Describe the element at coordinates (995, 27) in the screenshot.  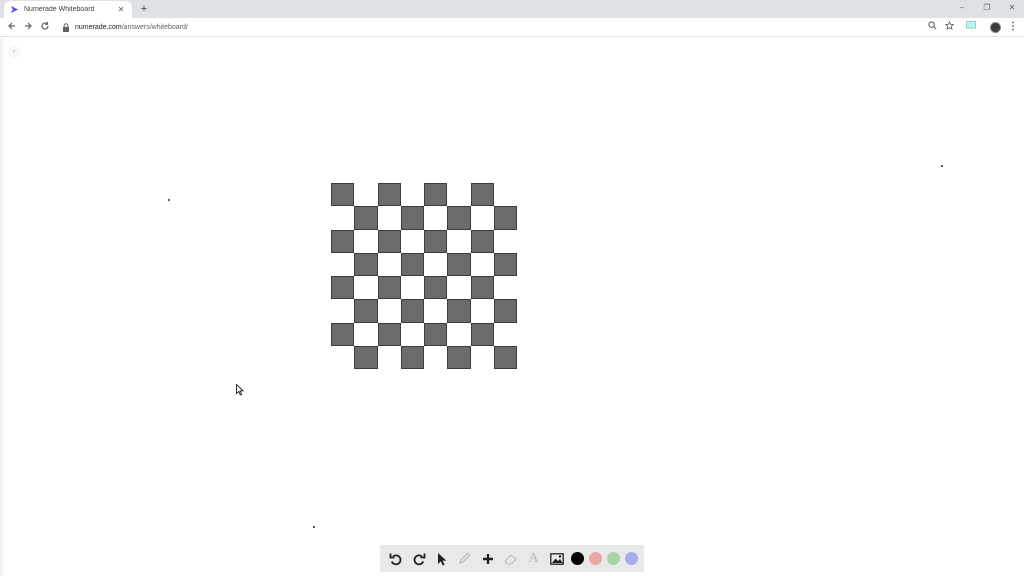
I see `profile-avatar` at that location.